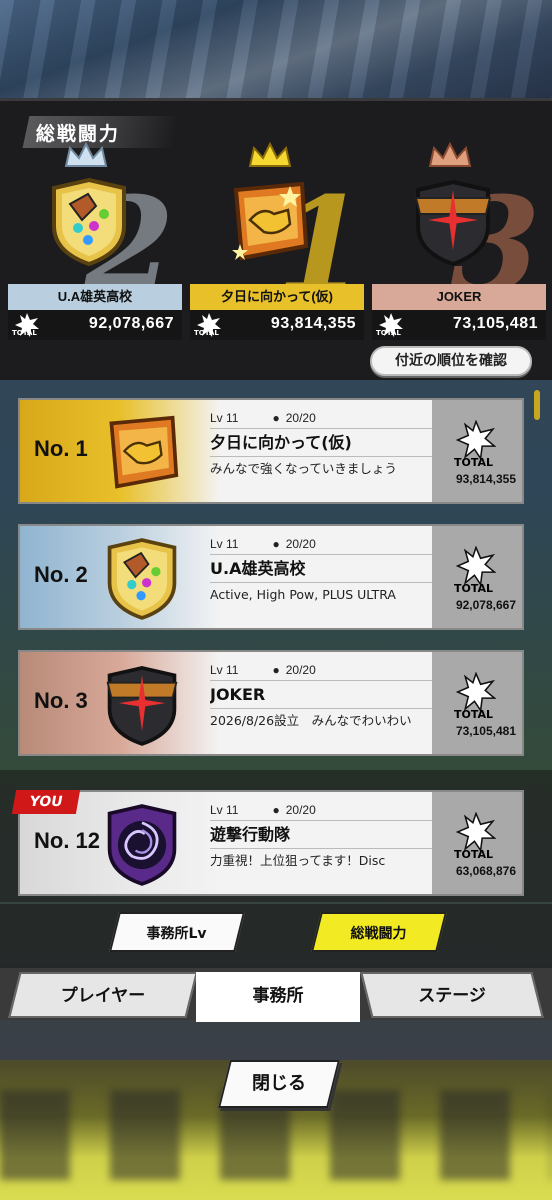 The image size is (552, 1200). What do you see at coordinates (323, 834) in the screenshot?
I see `club-name: 遊撃行動隊` at bounding box center [323, 834].